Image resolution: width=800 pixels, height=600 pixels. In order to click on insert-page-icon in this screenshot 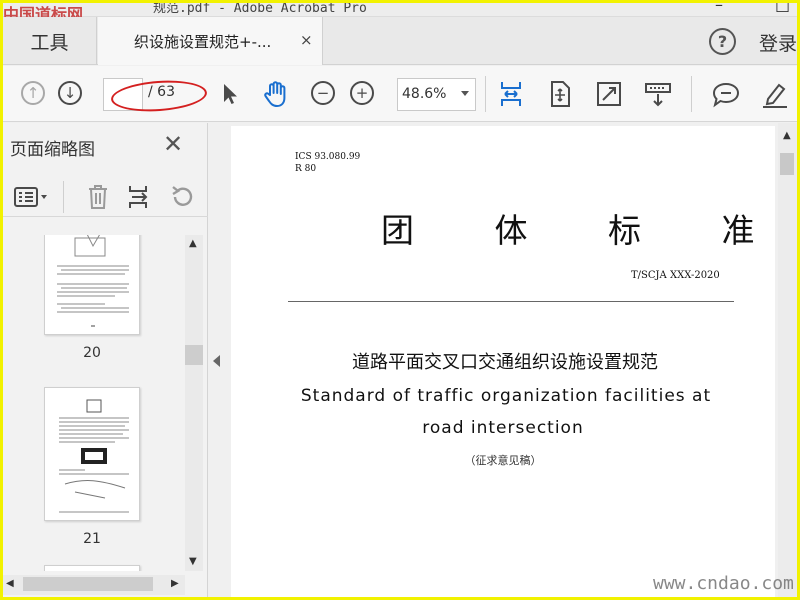, I will do `click(140, 197)`.